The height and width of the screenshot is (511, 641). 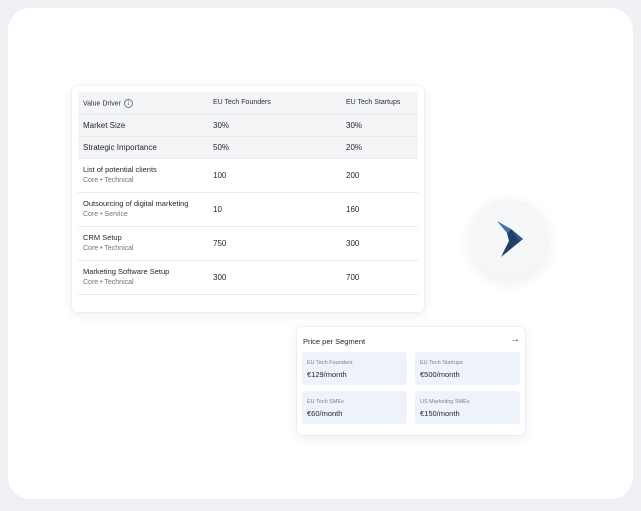 I want to click on item-category: Core • Service, so click(x=105, y=214).